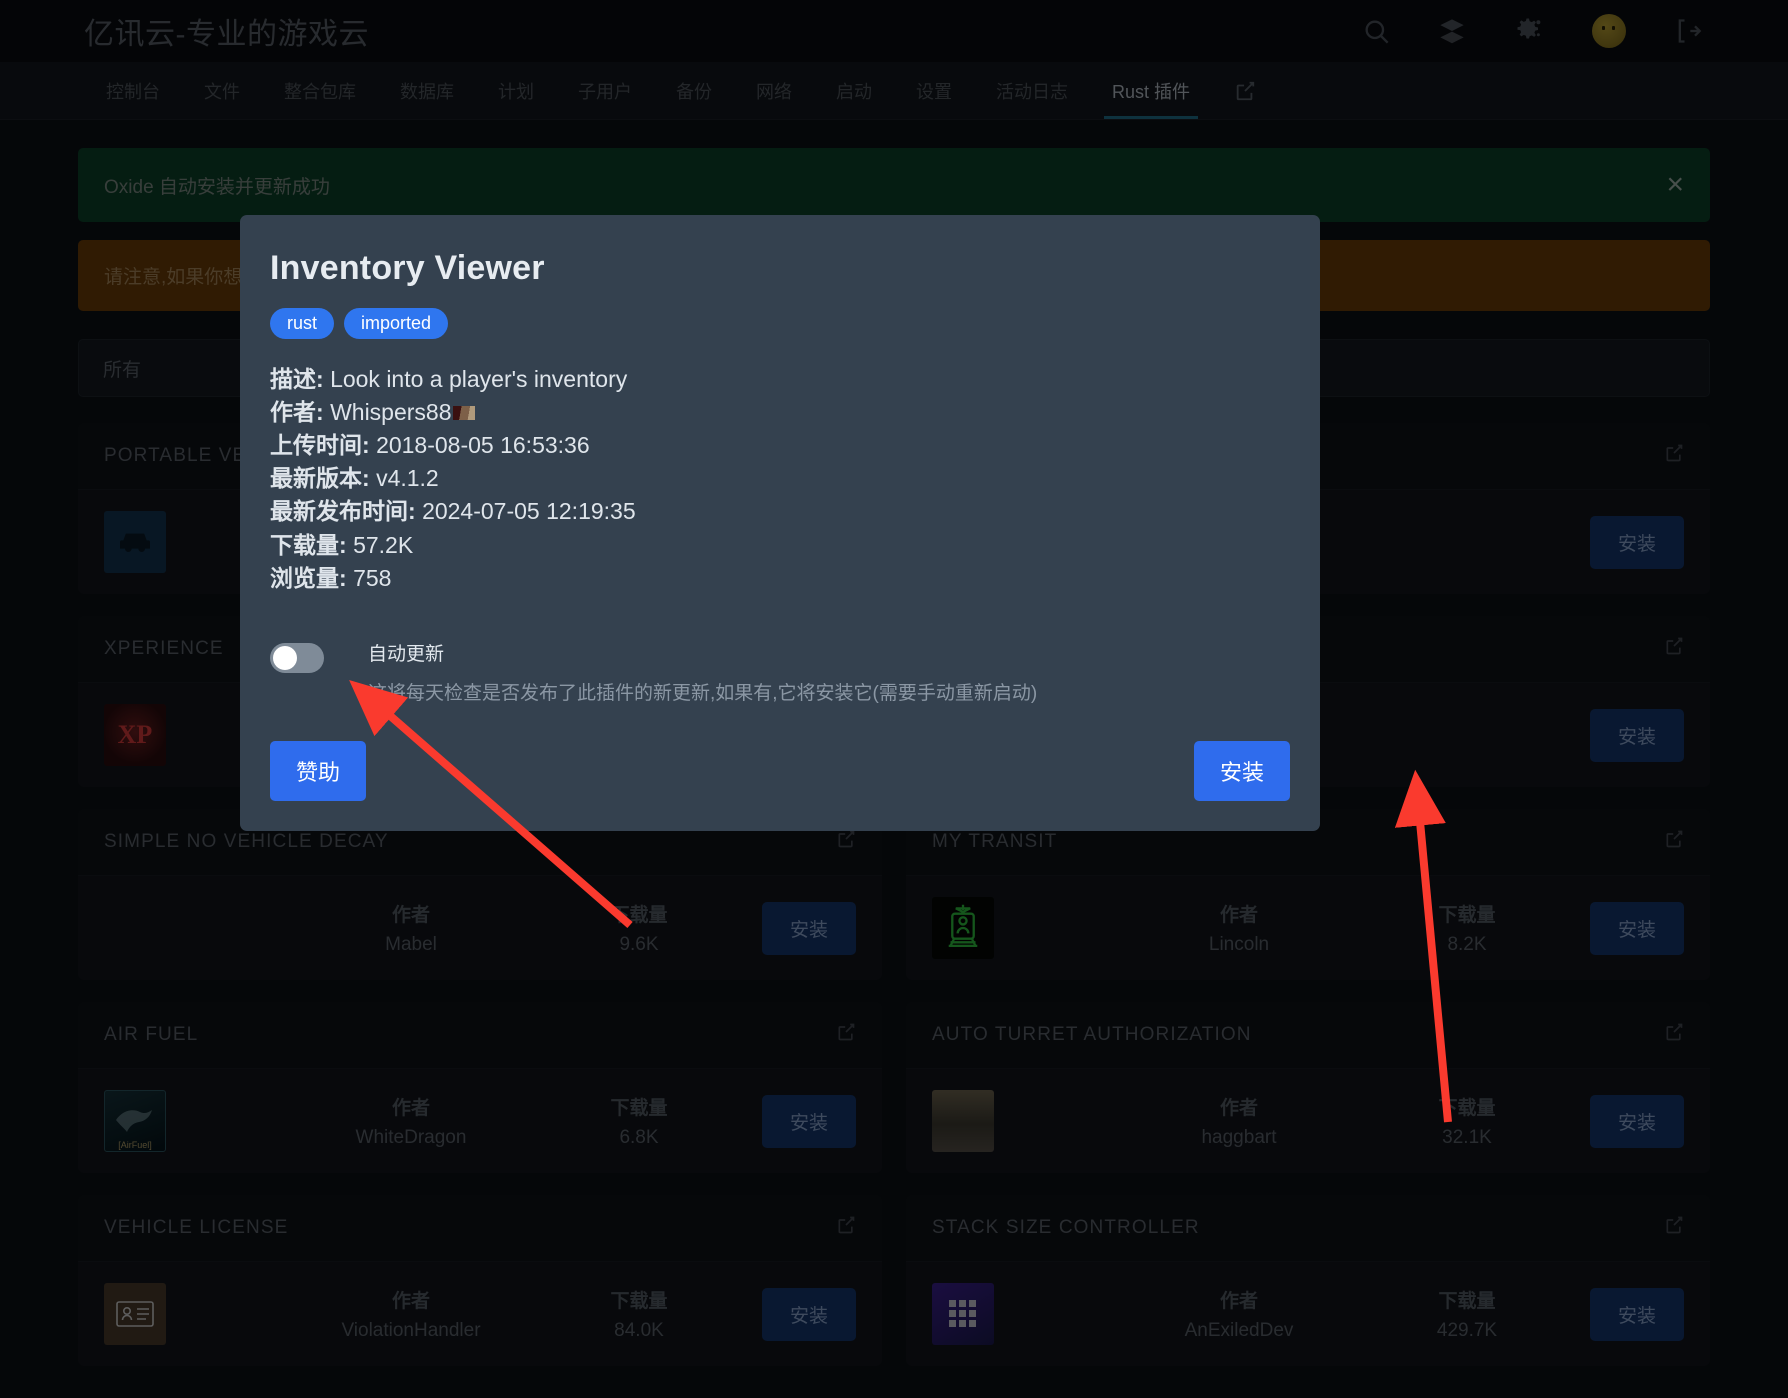  I want to click on modal-install-button: 安装, so click(1241, 770).